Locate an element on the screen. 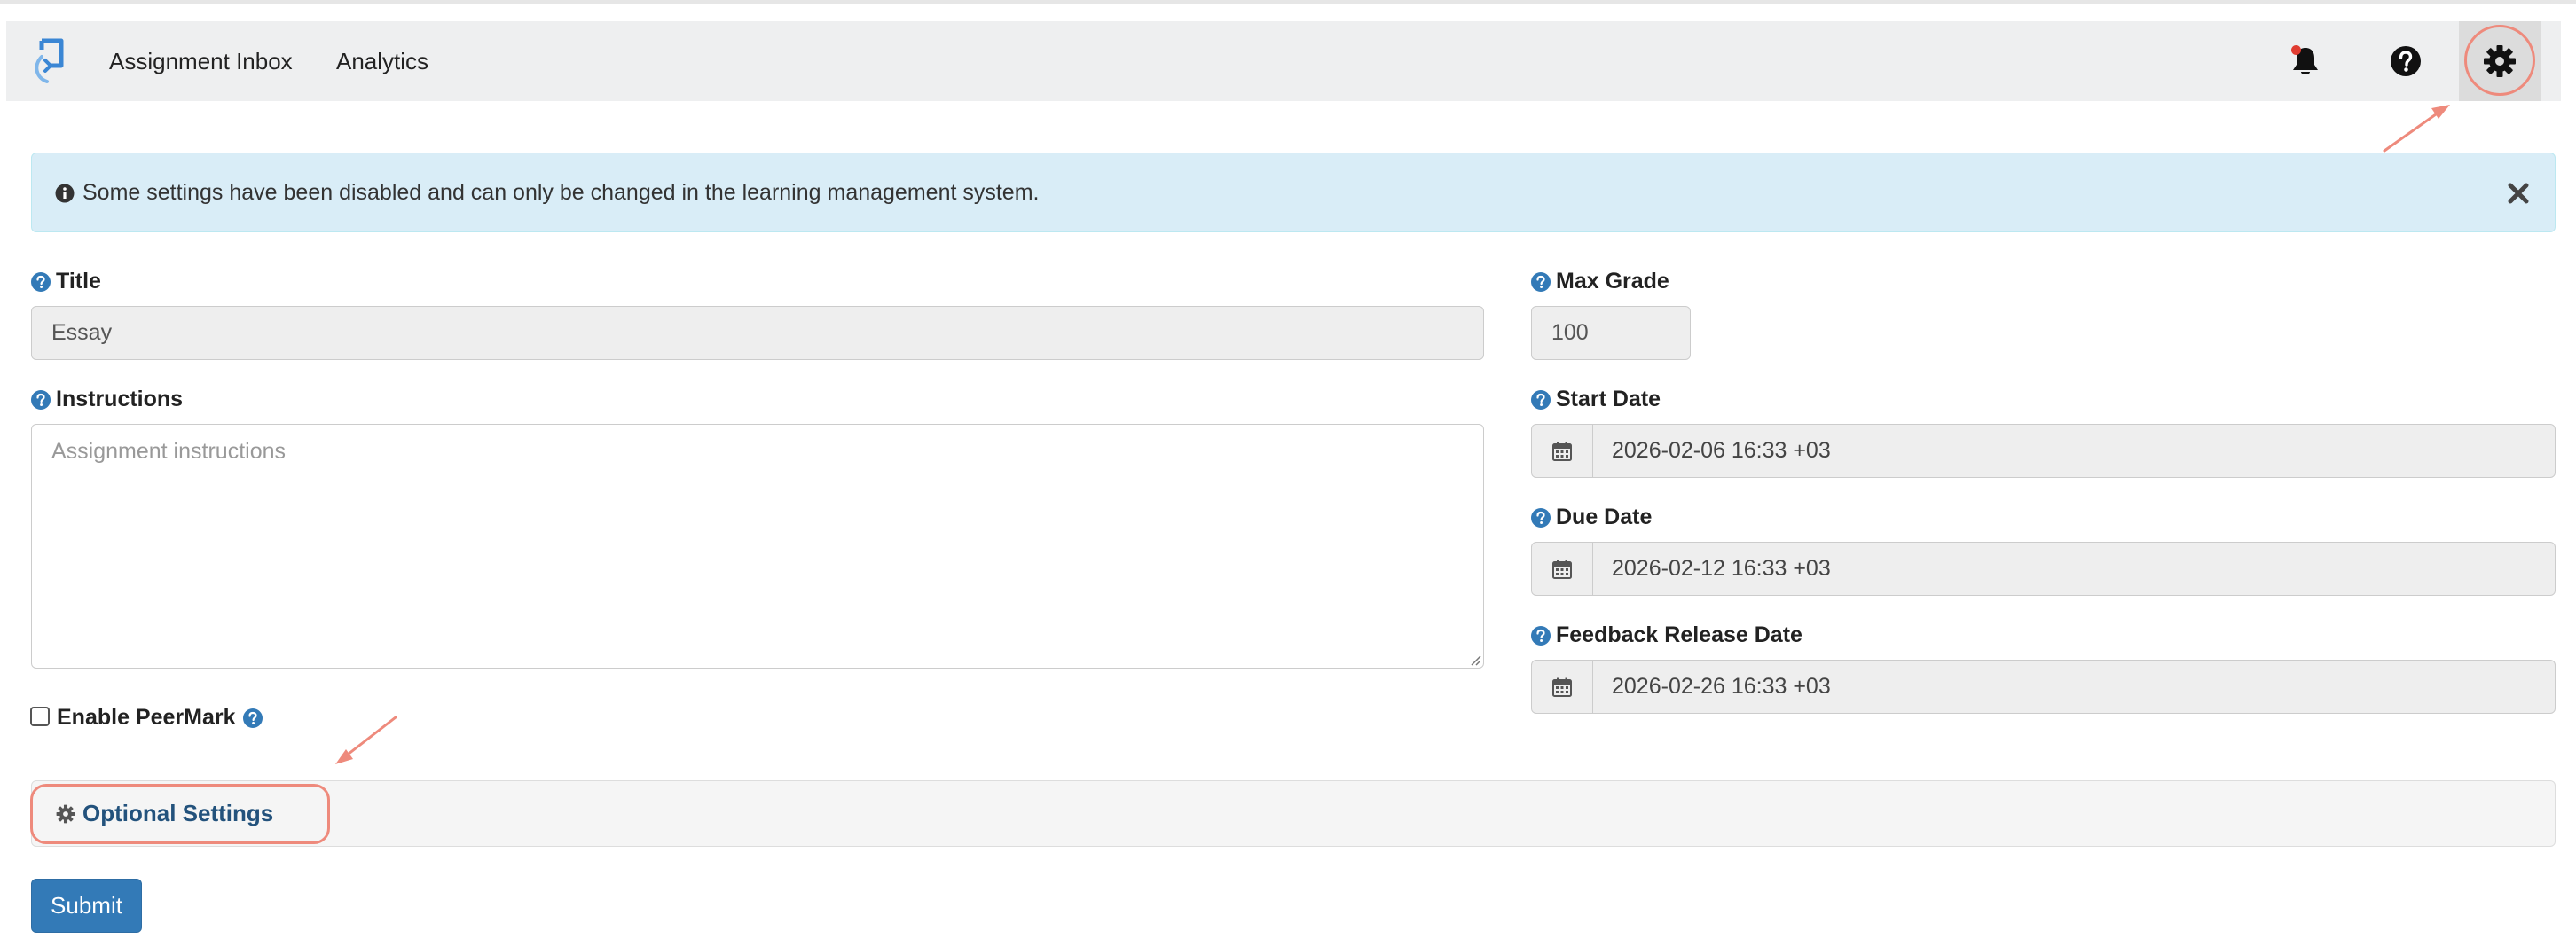  submit-button: Submit is located at coordinates (86, 906).